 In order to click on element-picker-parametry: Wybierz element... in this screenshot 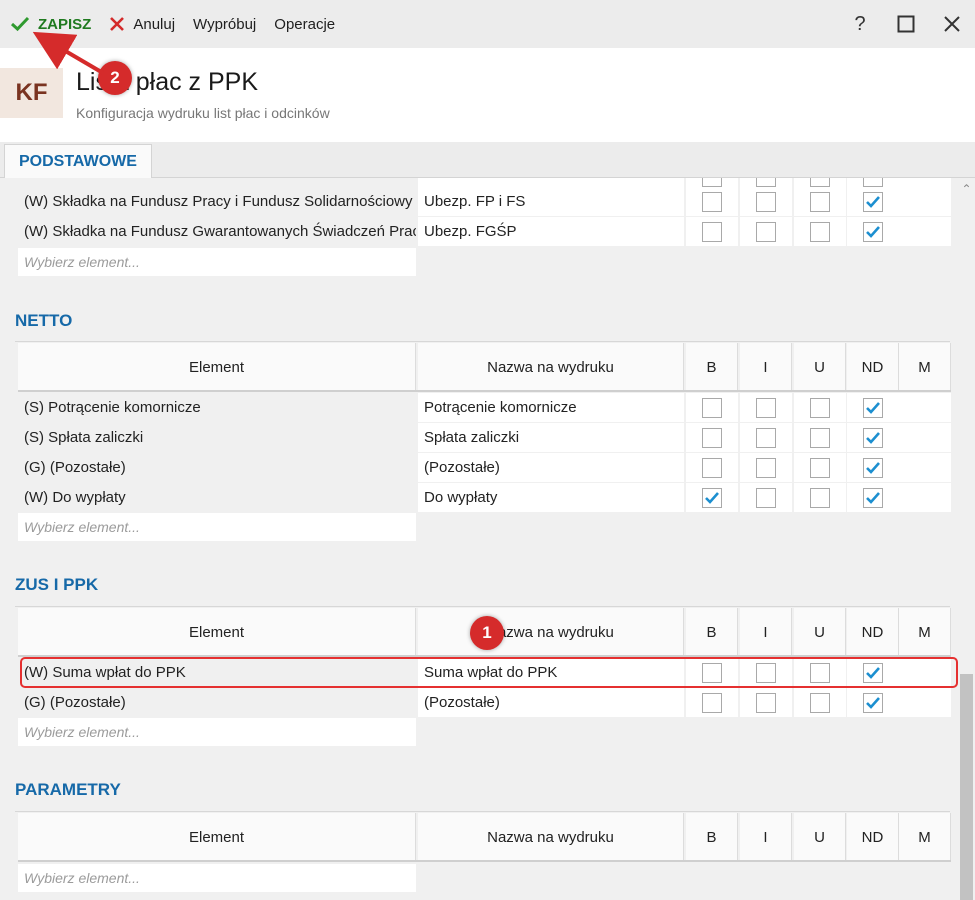, I will do `click(217, 878)`.